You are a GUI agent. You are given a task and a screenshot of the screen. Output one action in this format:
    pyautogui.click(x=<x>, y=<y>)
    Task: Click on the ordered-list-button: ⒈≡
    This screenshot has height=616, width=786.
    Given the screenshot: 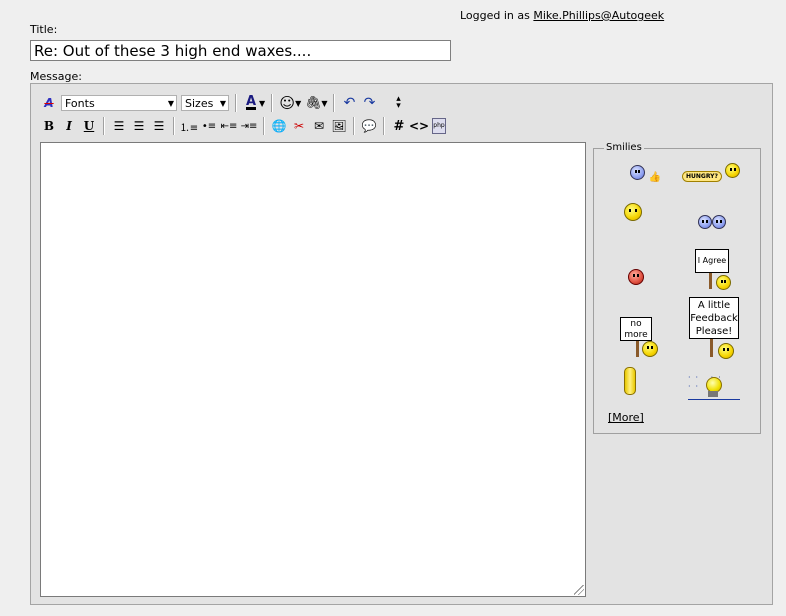 What is the action you would take?
    pyautogui.click(x=189, y=126)
    